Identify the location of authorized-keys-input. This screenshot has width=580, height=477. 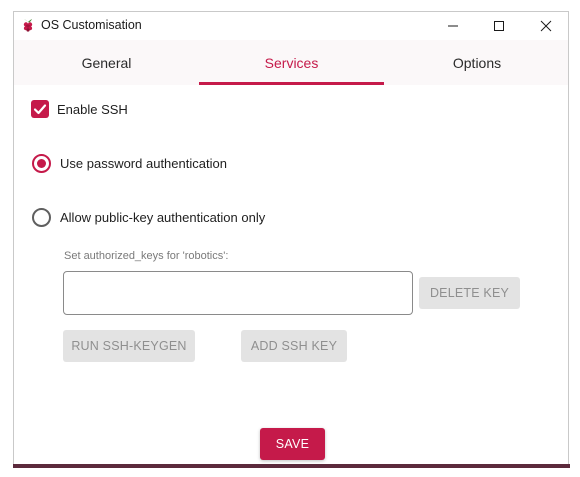
(238, 293).